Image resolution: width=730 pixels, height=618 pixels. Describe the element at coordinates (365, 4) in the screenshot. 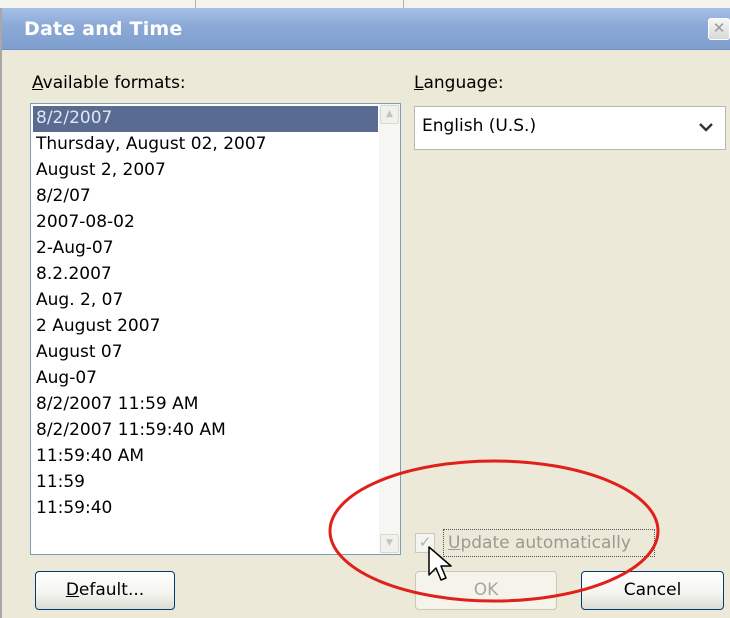

I see `parent-window-edge` at that location.